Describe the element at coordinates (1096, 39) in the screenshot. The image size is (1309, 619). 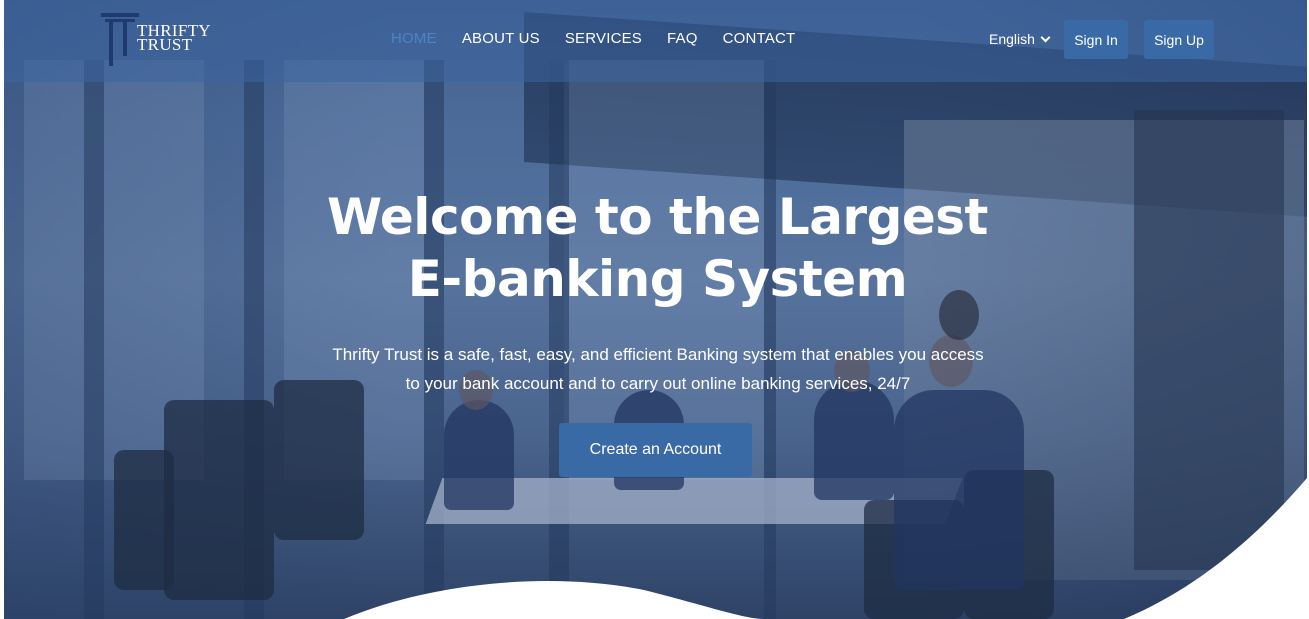
I see `sign-in-button: Sign In` at that location.